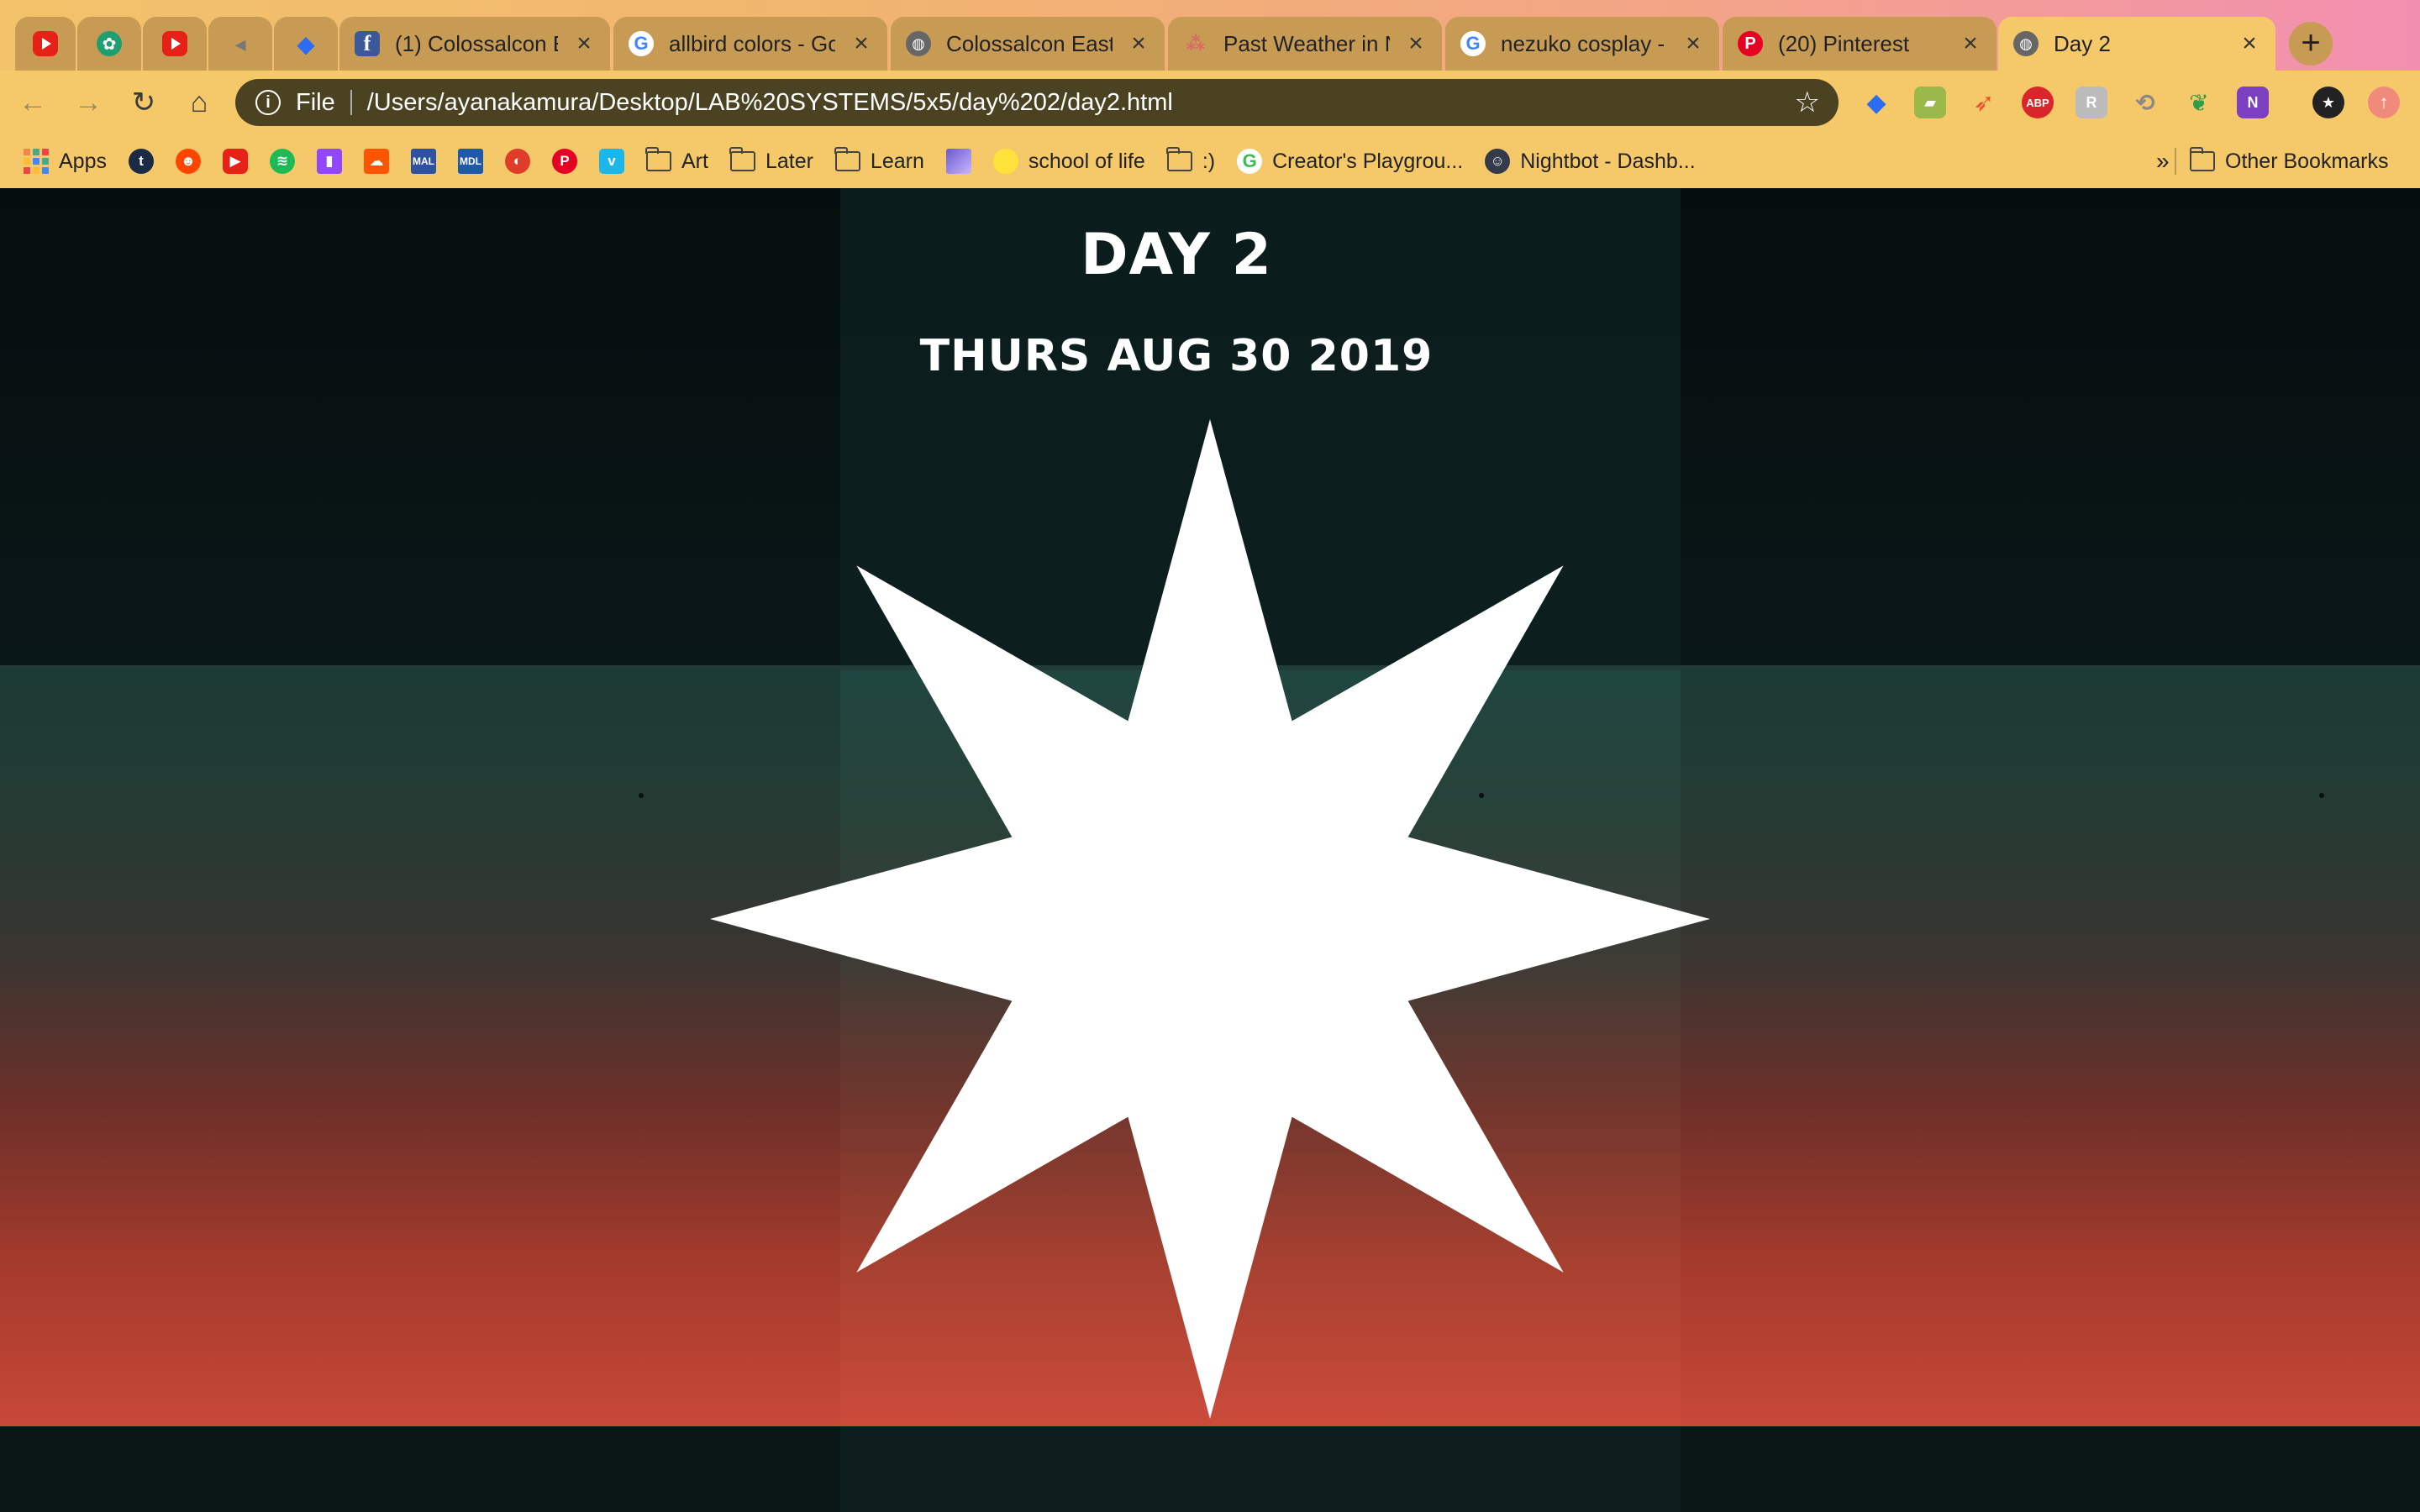 The height and width of the screenshot is (1512, 2420). I want to click on bookmark-star-icon: ☆, so click(1807, 102).